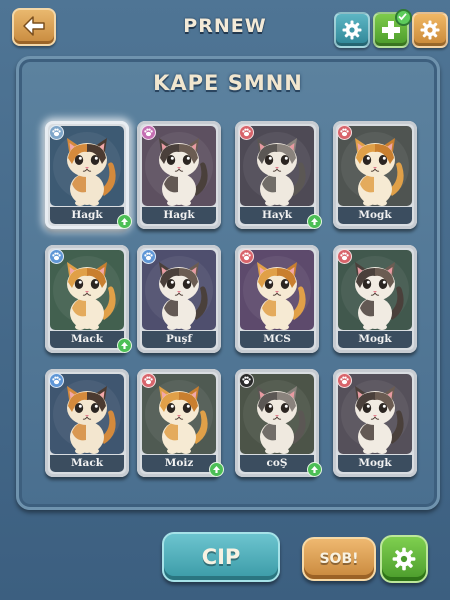  I want to click on settings-button-orange, so click(430, 30).